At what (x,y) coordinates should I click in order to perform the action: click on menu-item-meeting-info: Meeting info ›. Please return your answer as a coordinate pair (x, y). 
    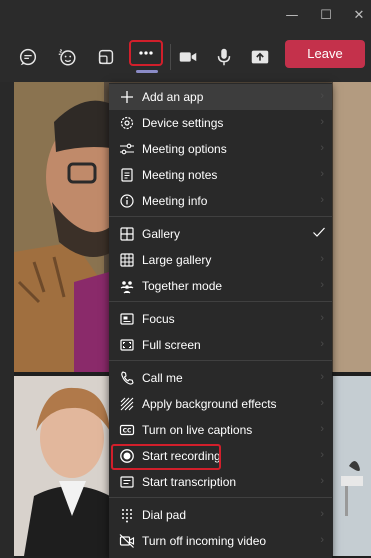
    Looking at the image, I should click on (220, 201).